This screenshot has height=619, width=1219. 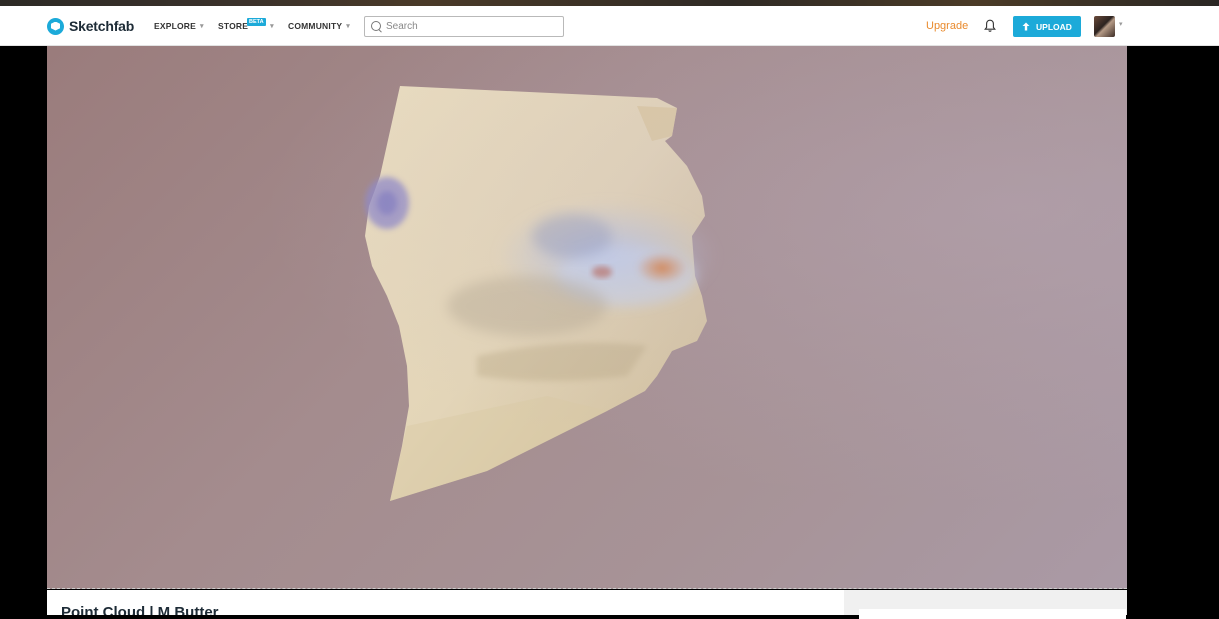 What do you see at coordinates (55, 26) in the screenshot?
I see `sketchfab-logo-icon` at bounding box center [55, 26].